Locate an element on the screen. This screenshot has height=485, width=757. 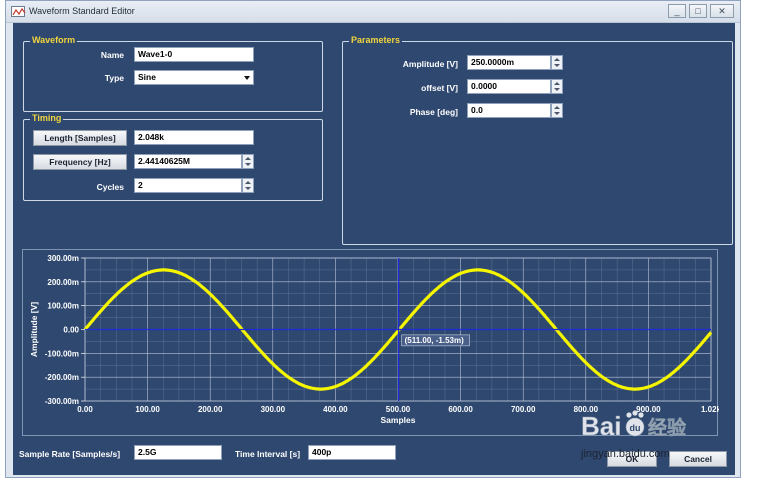
close-button: ✕ is located at coordinates (722, 11).